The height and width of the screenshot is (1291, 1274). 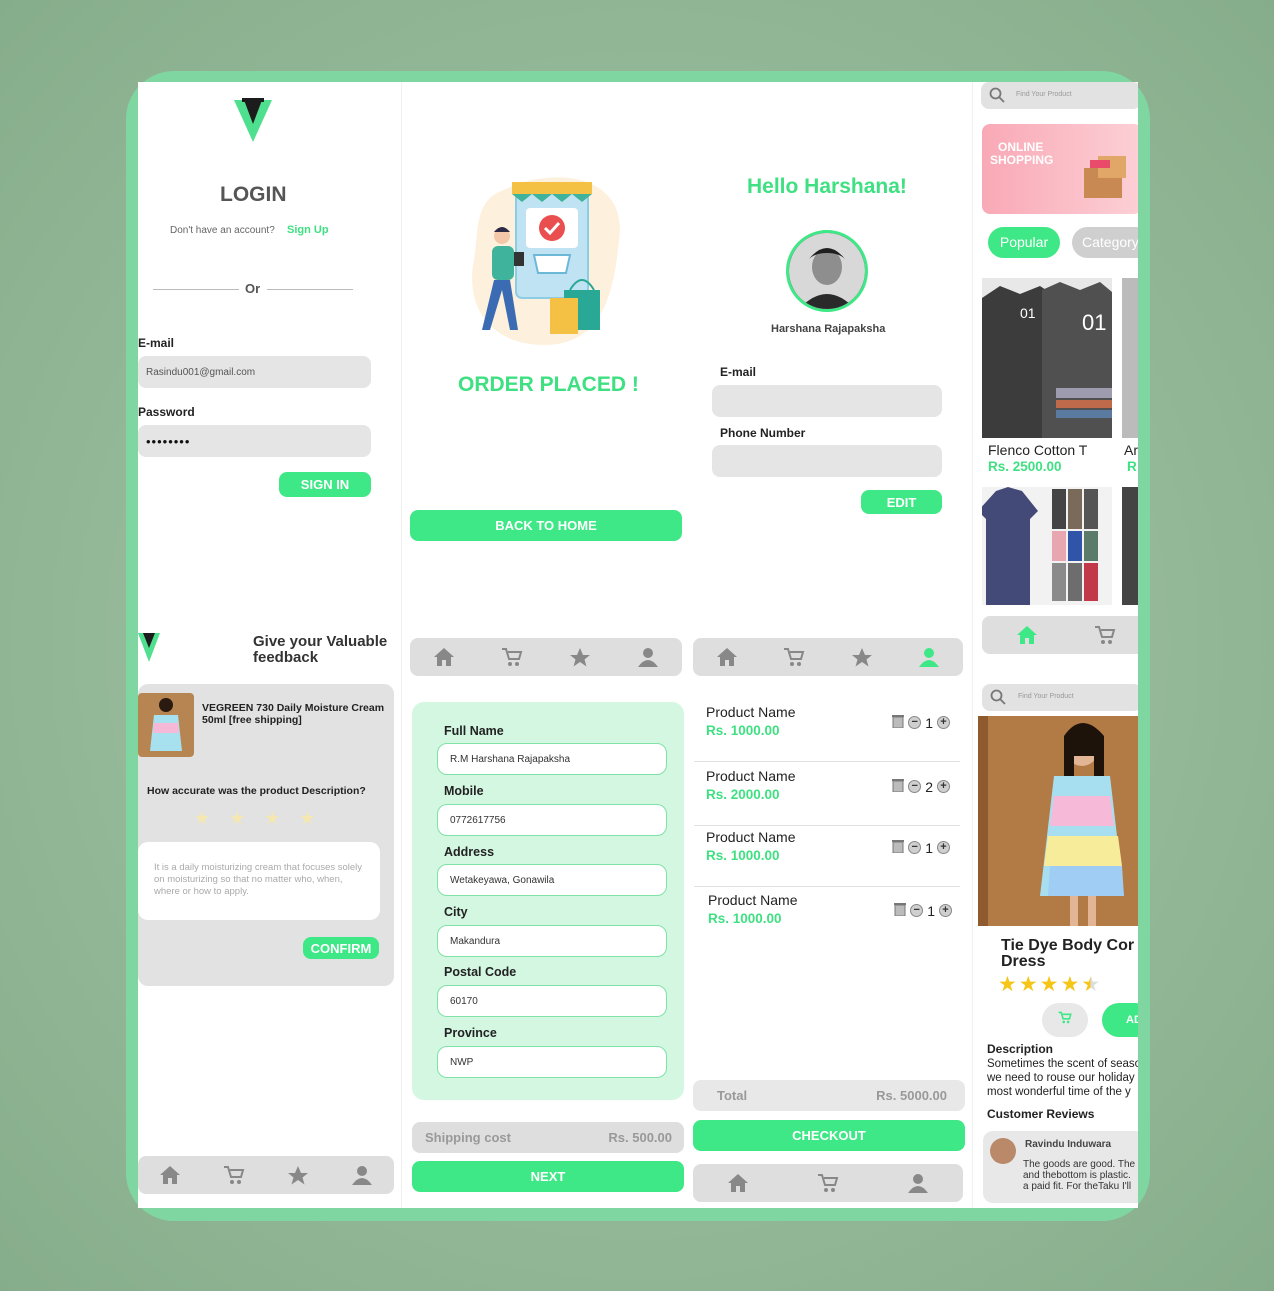 I want to click on product-card-3-image, so click(x=1047, y=546).